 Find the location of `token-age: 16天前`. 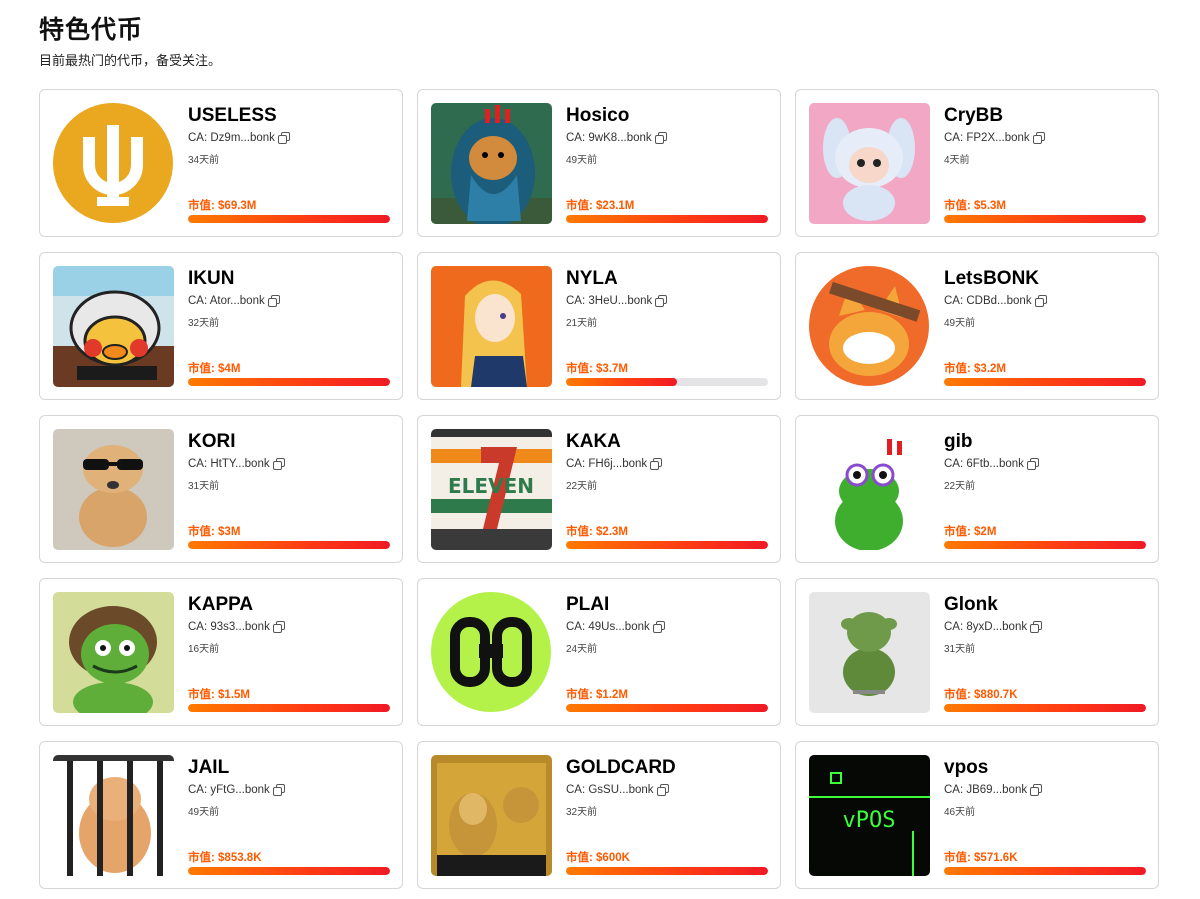

token-age: 16天前 is located at coordinates (204, 649).